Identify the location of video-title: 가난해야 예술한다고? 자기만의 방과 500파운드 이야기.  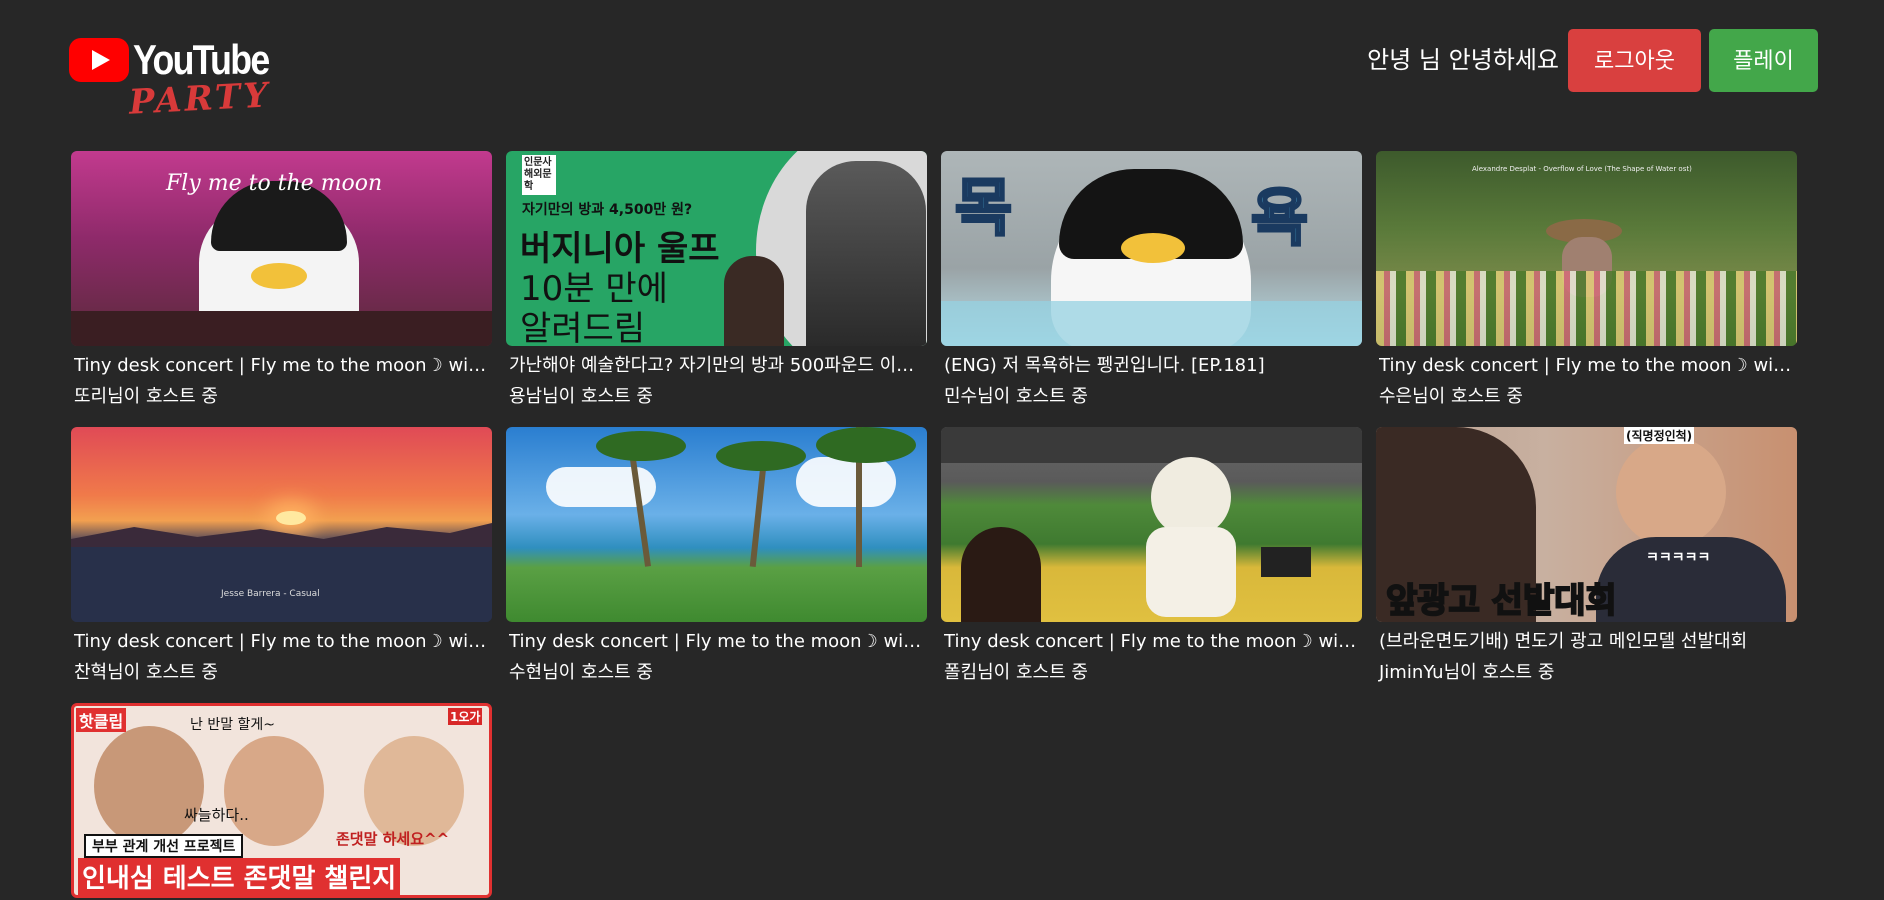
(716, 365).